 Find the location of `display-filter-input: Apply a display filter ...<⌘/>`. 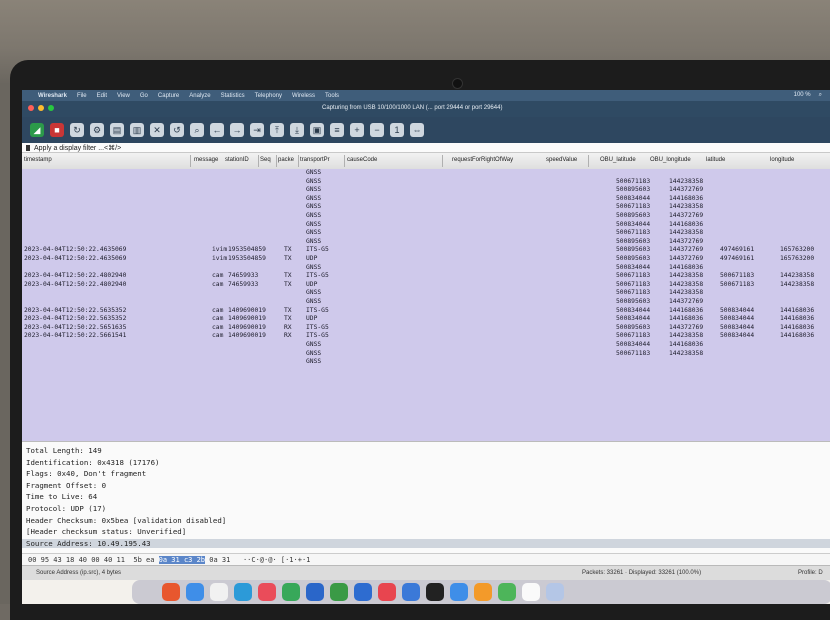

display-filter-input: Apply a display filter ...<⌘/> is located at coordinates (77, 148).